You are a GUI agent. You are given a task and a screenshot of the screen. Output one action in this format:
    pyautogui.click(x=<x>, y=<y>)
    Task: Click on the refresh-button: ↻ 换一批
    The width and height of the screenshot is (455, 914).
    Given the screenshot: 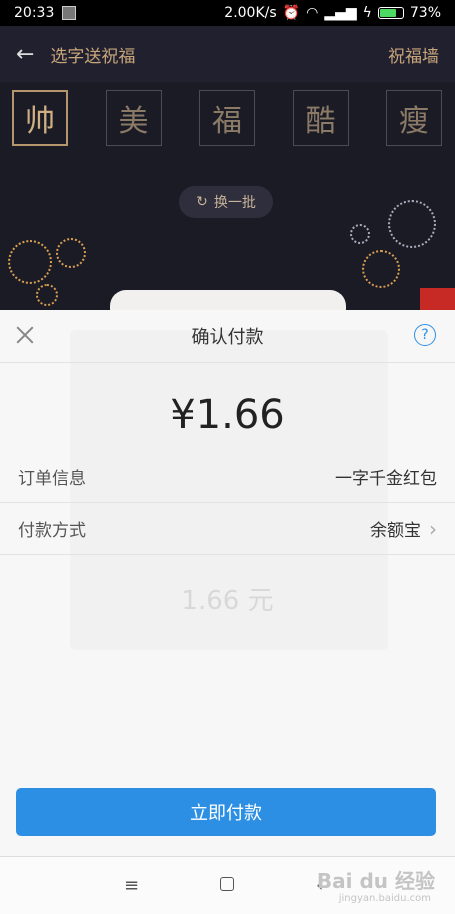 What is the action you would take?
    pyautogui.click(x=226, y=202)
    